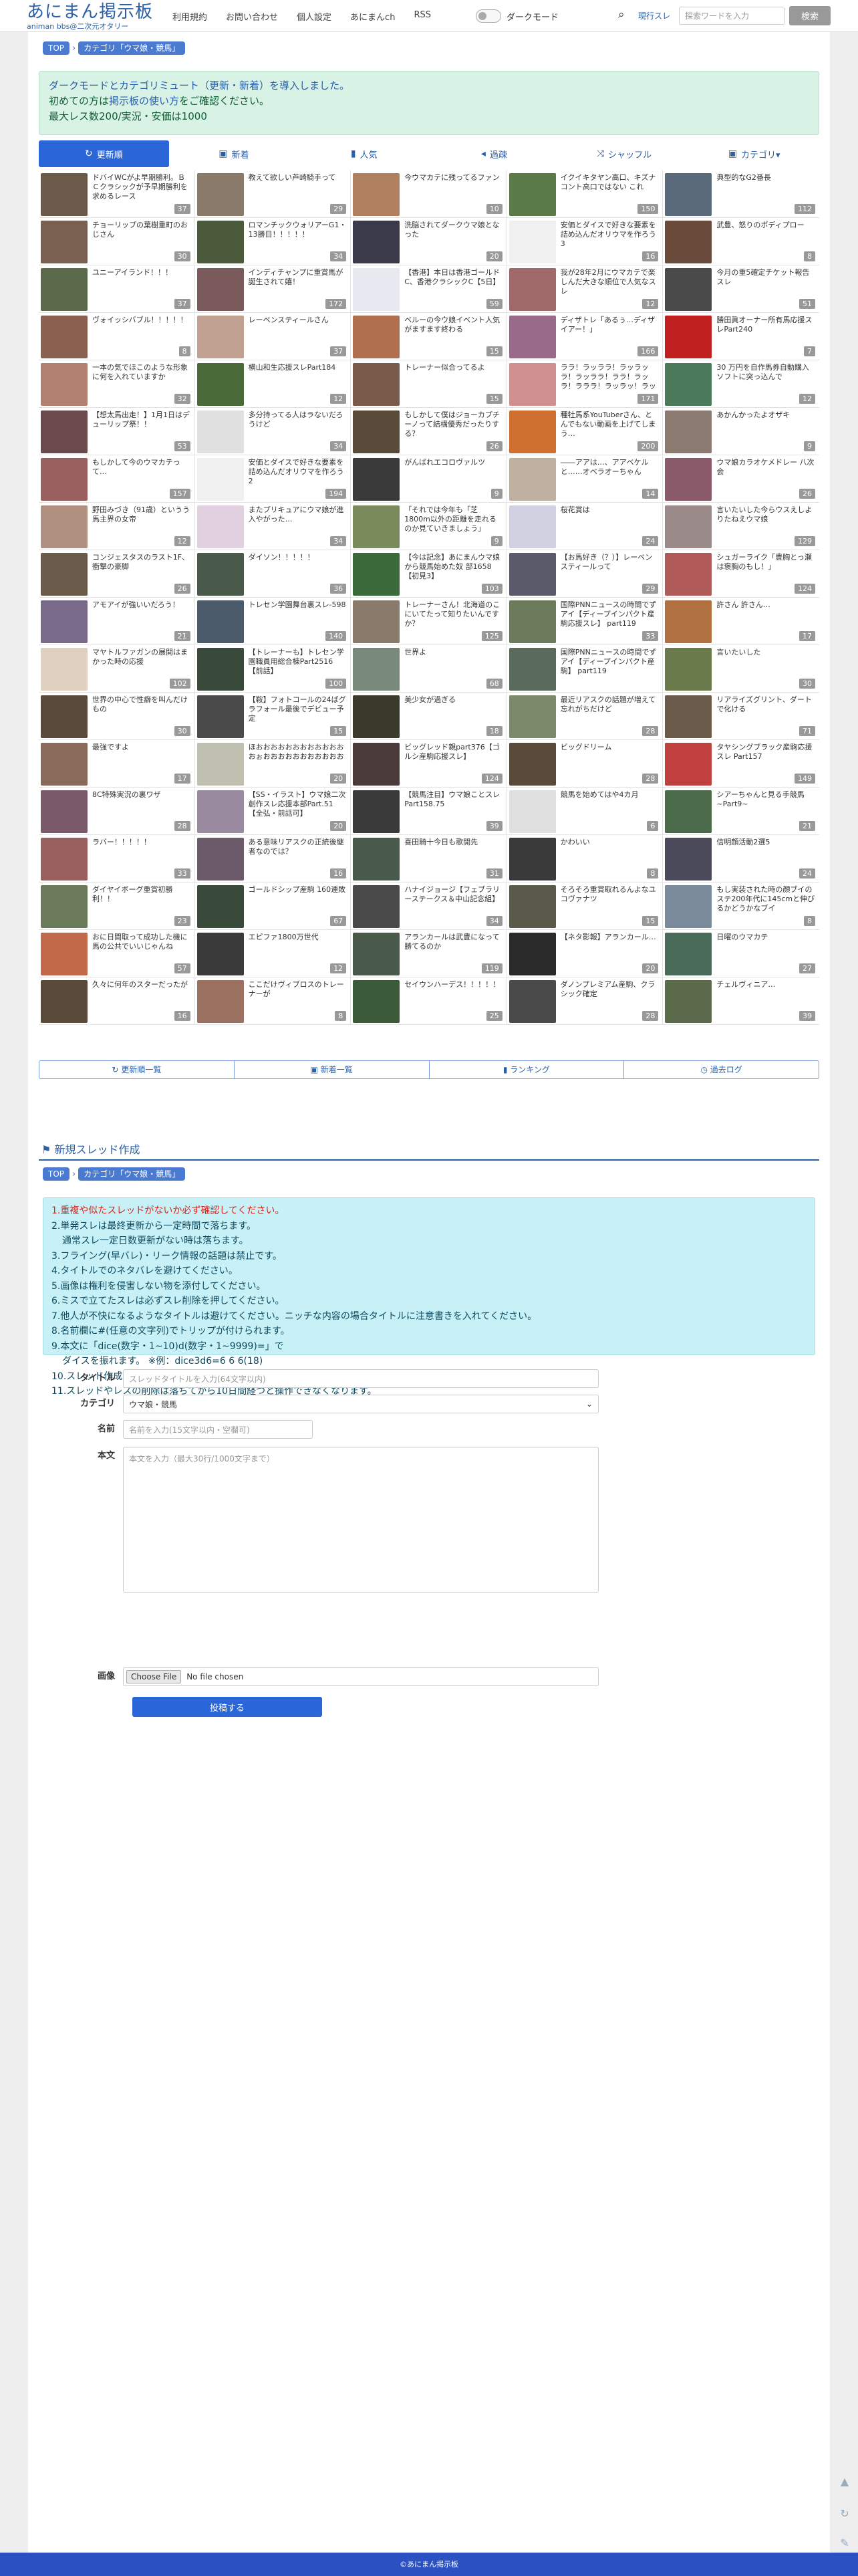 This screenshot has height=2576, width=858. I want to click on thread-card: 【ネタ影報】アランカール… 20, so click(585, 953).